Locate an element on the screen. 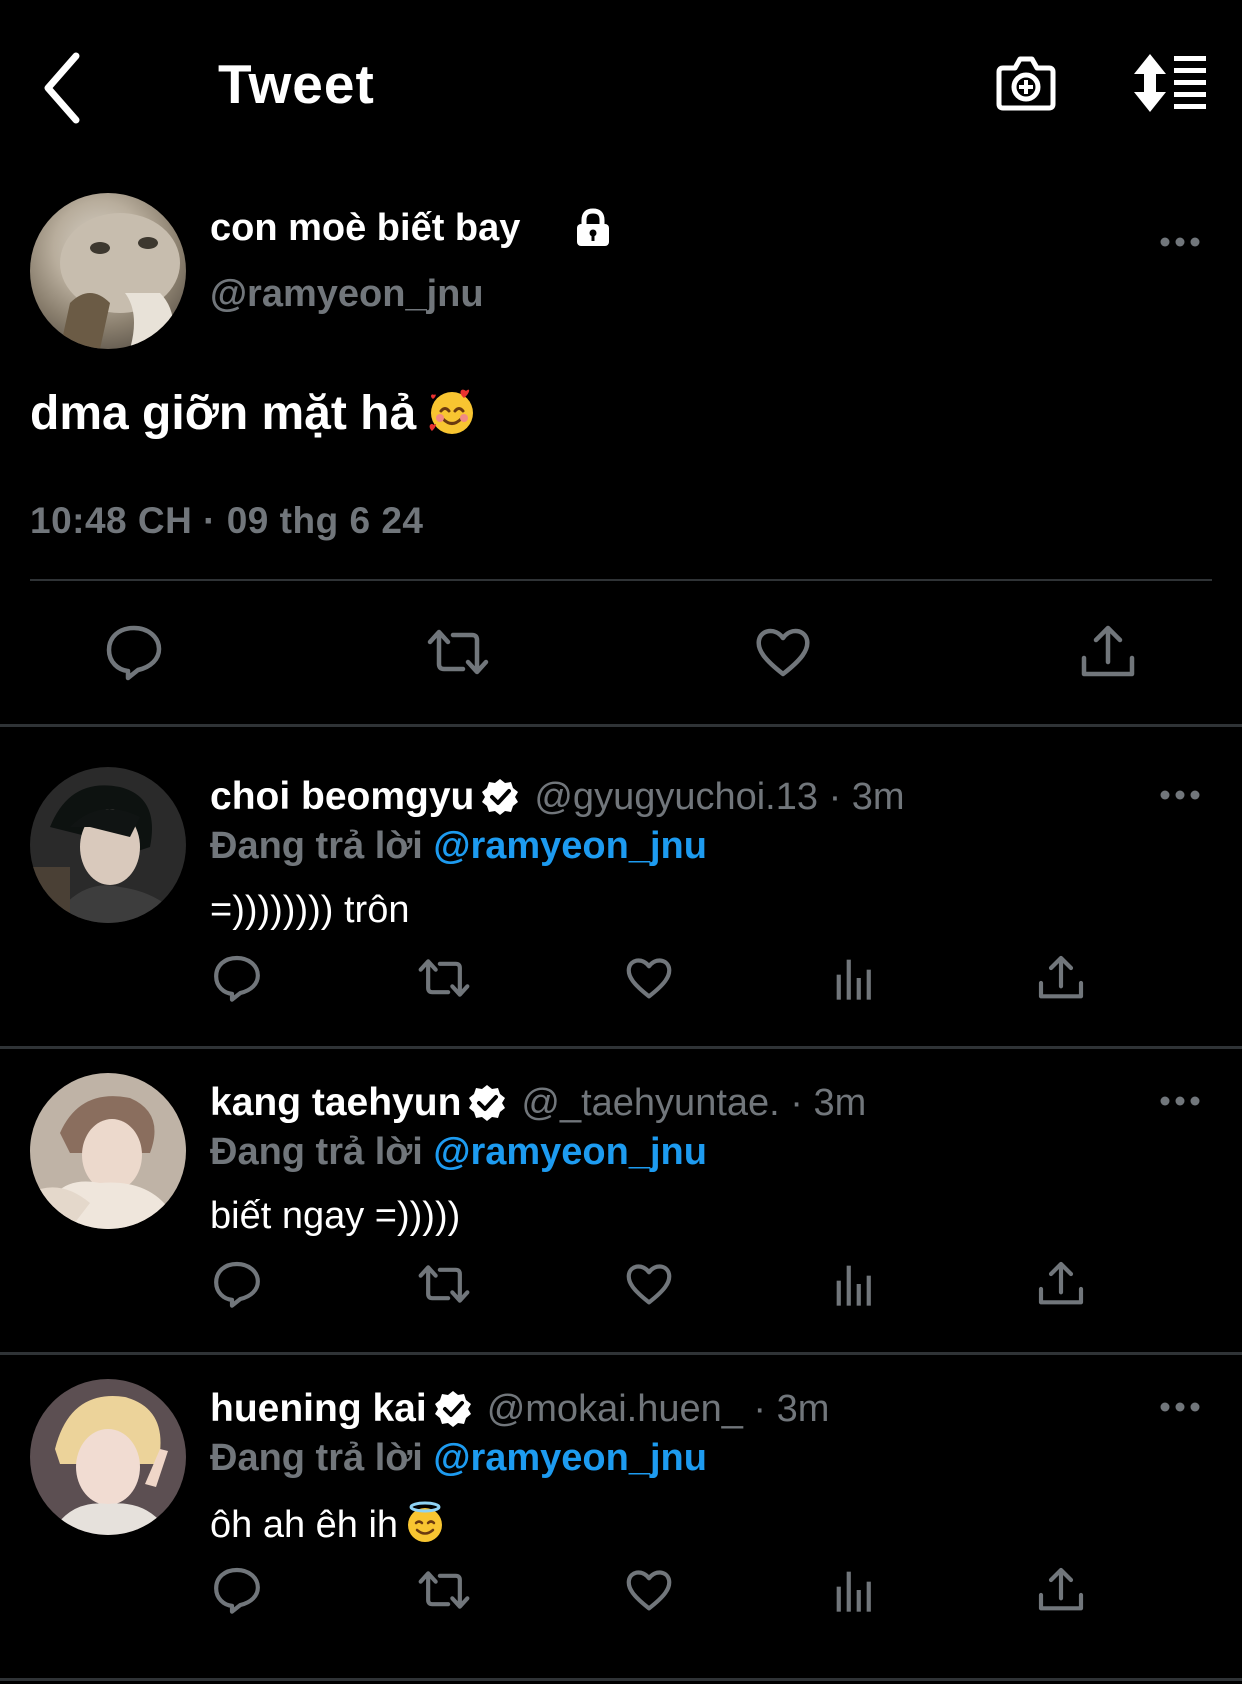  camera-plus-icon is located at coordinates (1026, 83).